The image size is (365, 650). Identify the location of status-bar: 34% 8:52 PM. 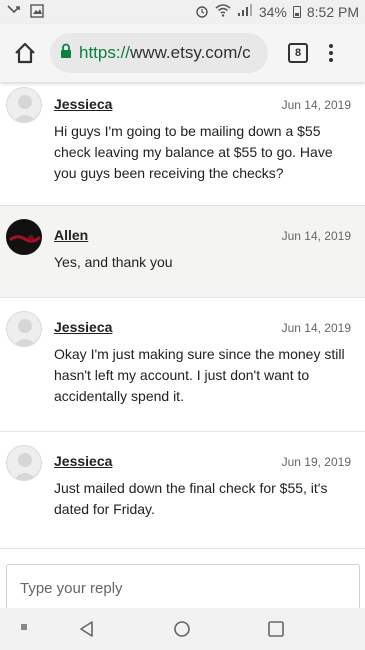
(182, 12).